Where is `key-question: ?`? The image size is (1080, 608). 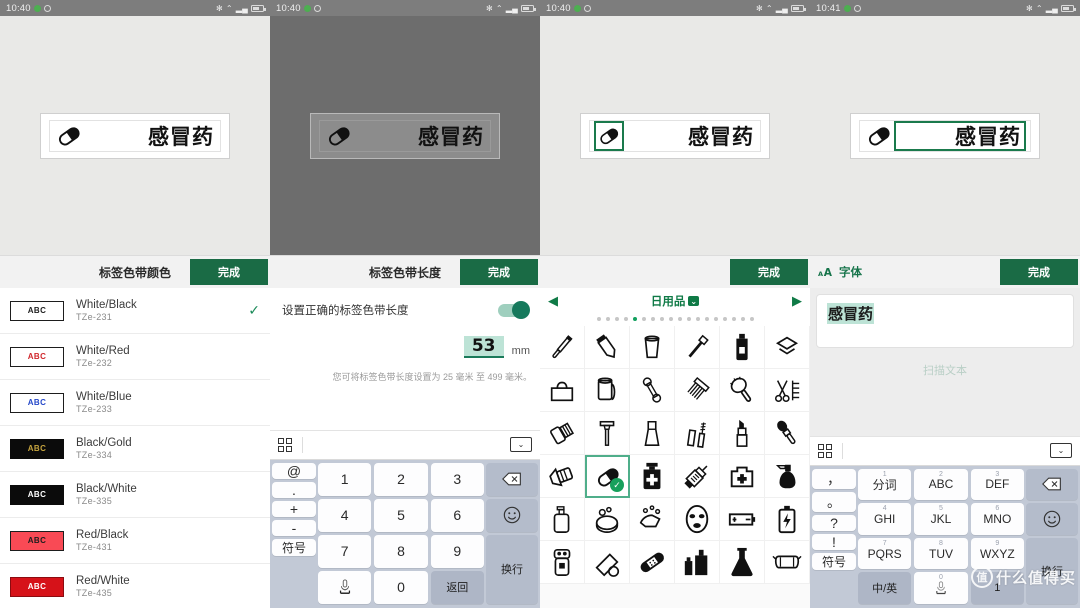 key-question: ? is located at coordinates (834, 522).